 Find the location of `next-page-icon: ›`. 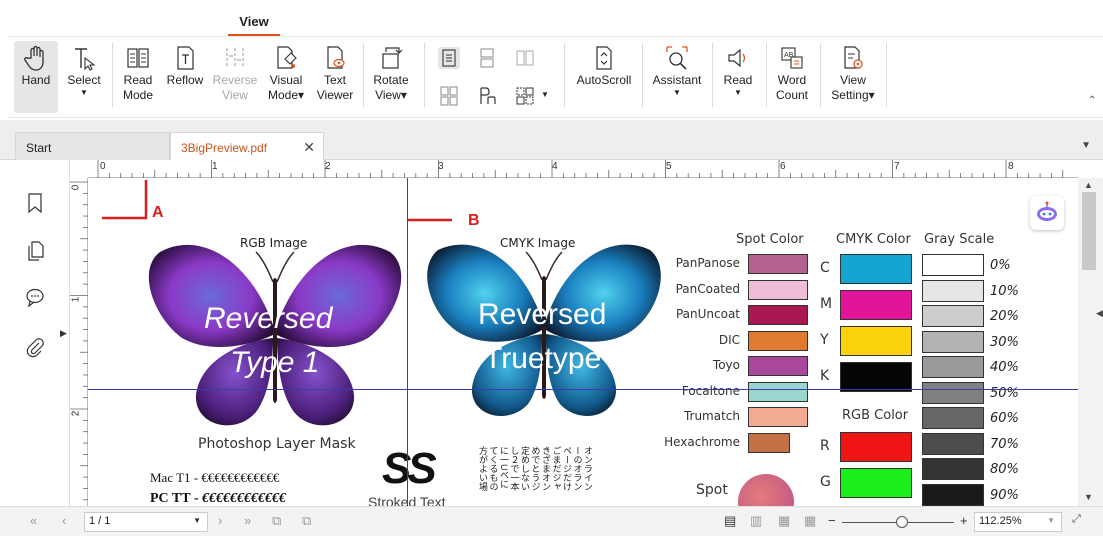

next-page-icon: › is located at coordinates (220, 520).